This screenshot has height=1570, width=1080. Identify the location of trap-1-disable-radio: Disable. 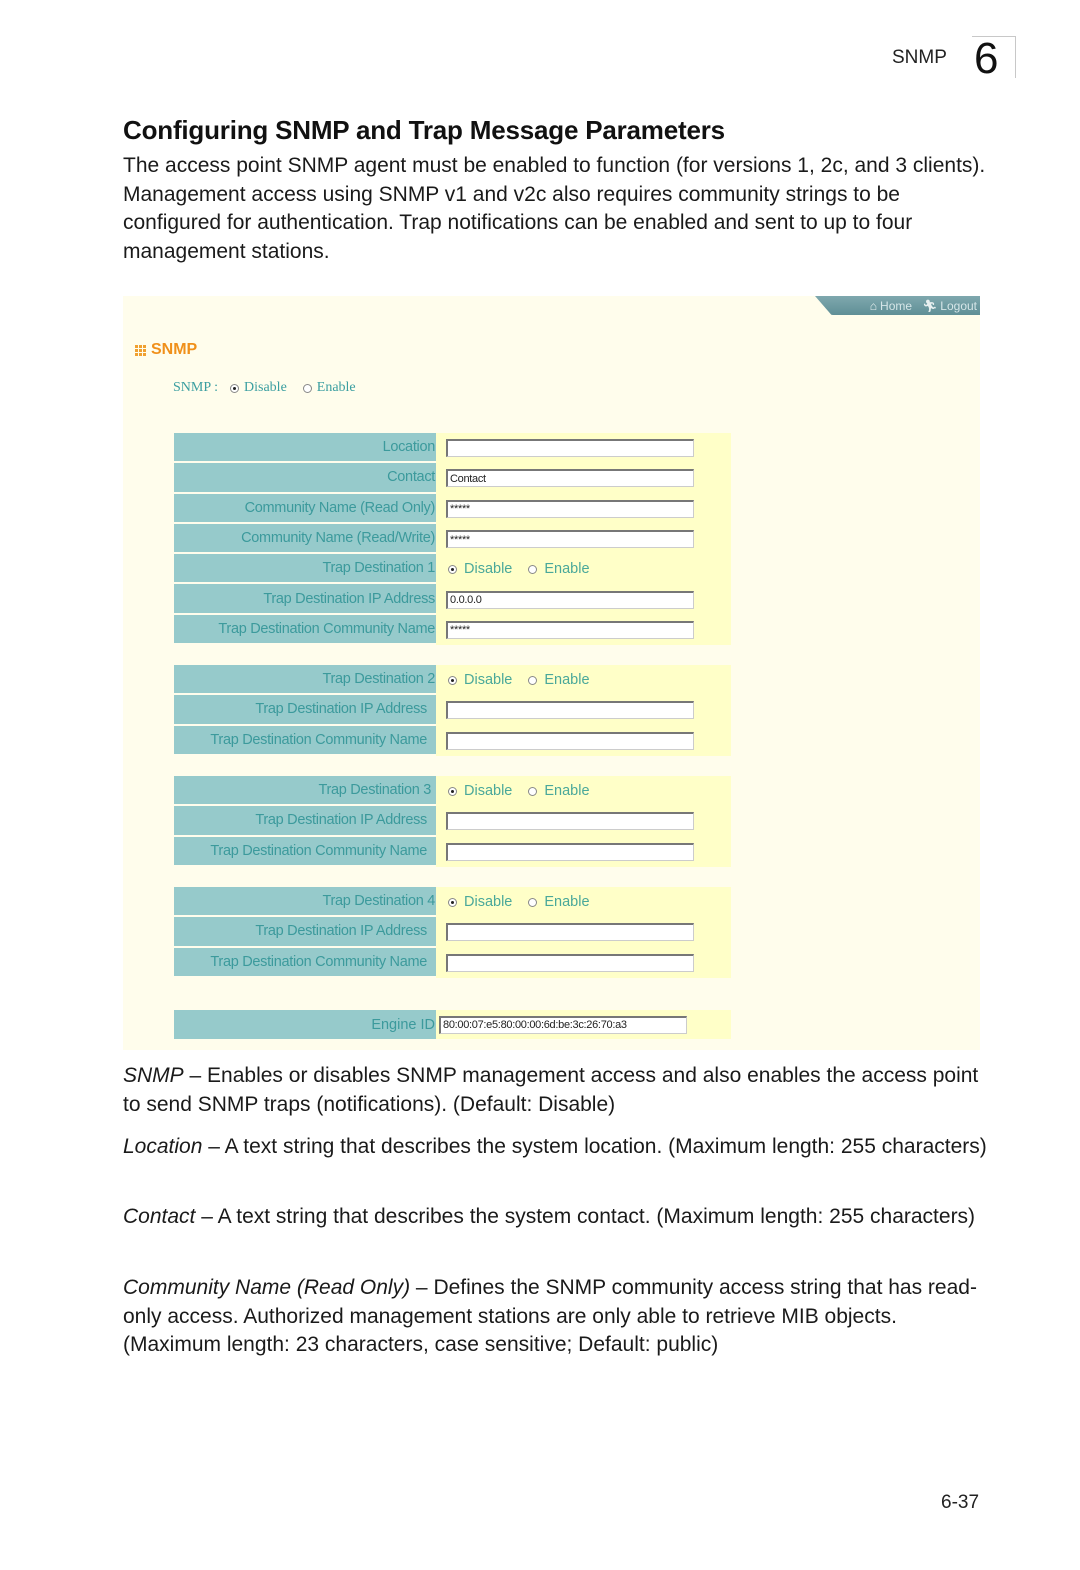
(480, 569).